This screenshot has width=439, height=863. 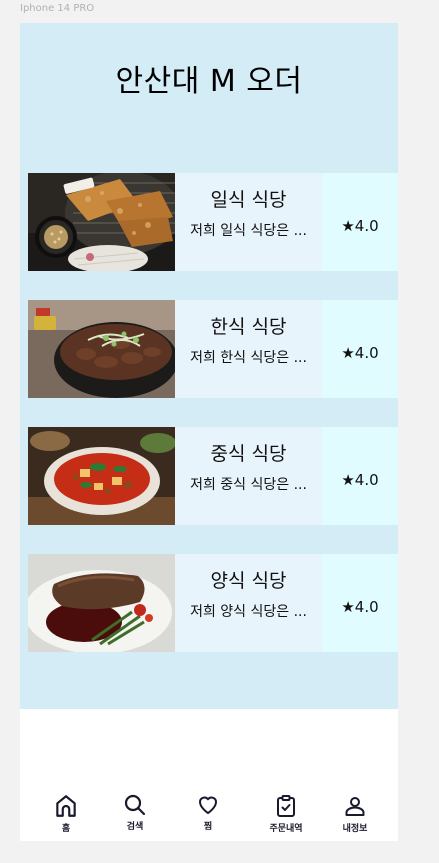 What do you see at coordinates (101, 222) in the screenshot?
I see `tonkatsu-photo` at bounding box center [101, 222].